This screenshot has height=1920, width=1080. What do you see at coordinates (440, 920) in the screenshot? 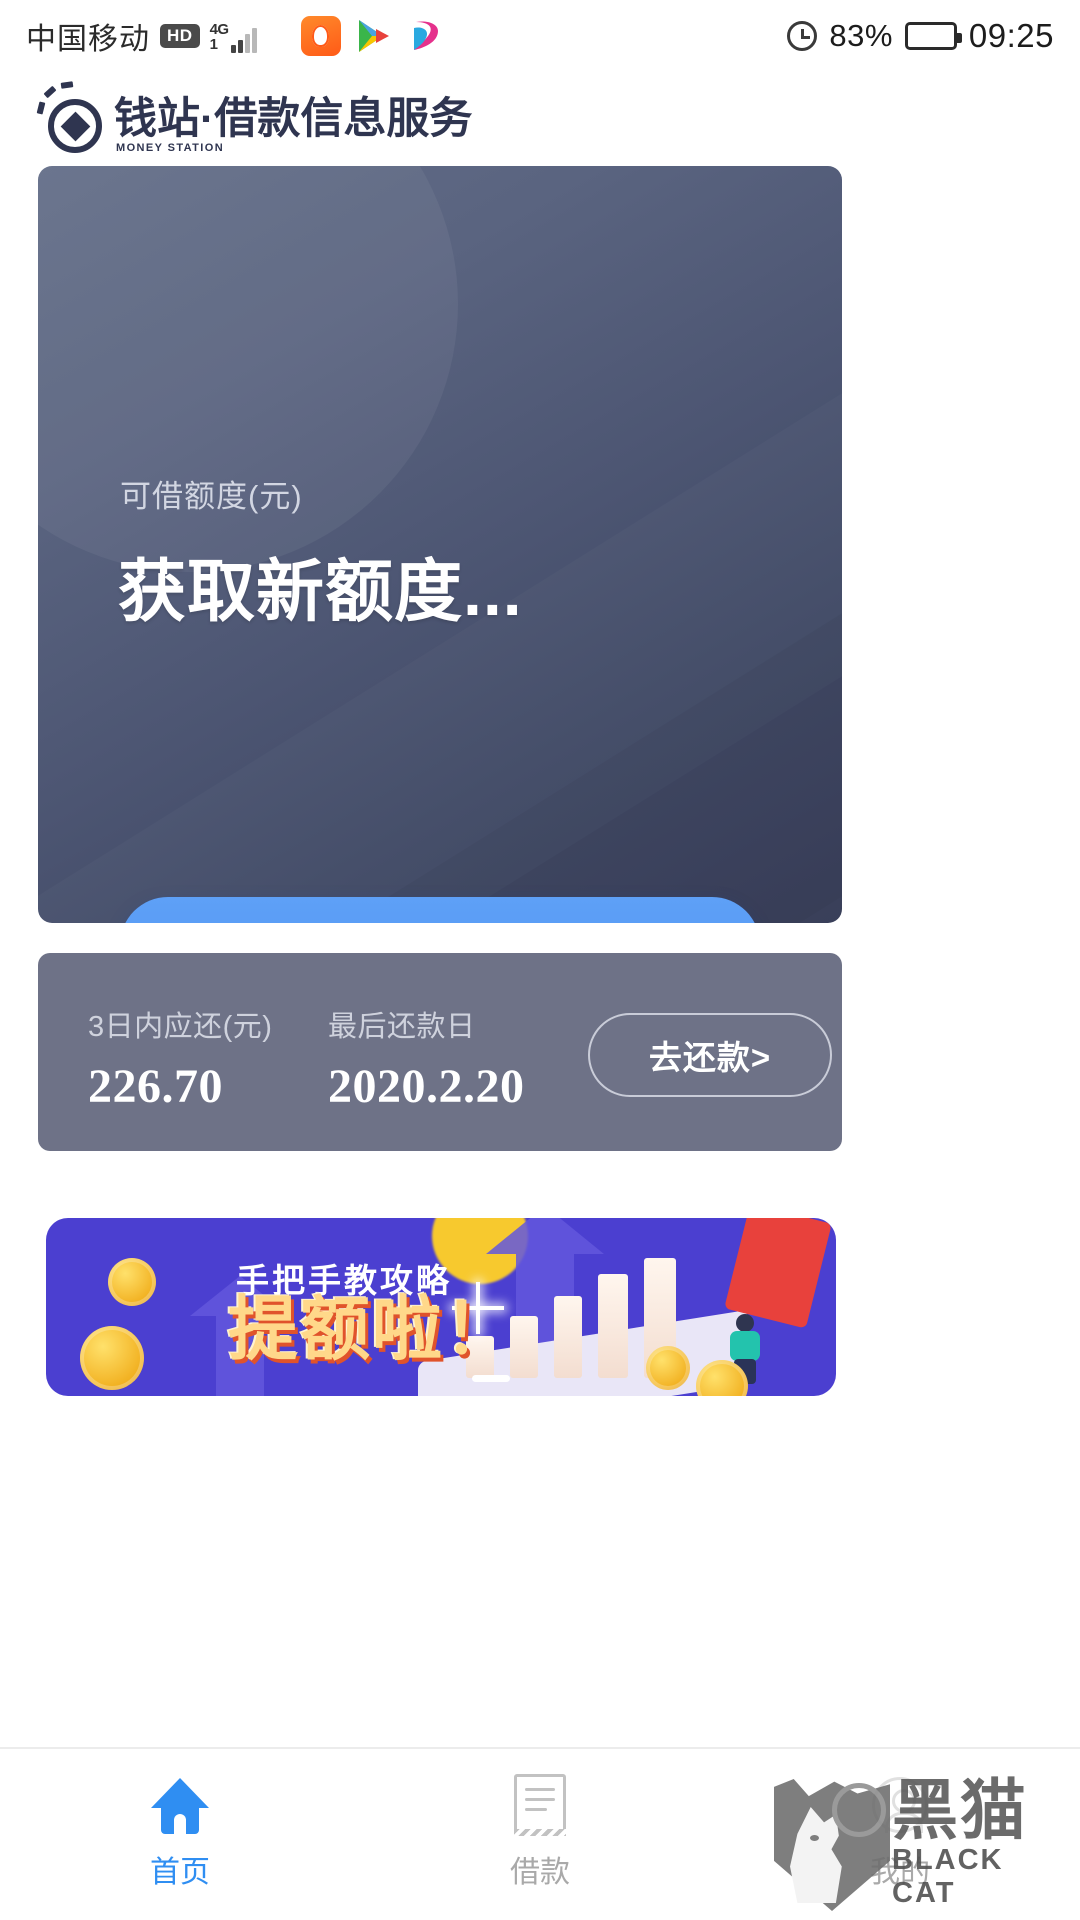
I see `get-new-limit-button-label: 填写更多资料，获取新额度` at bounding box center [440, 920].